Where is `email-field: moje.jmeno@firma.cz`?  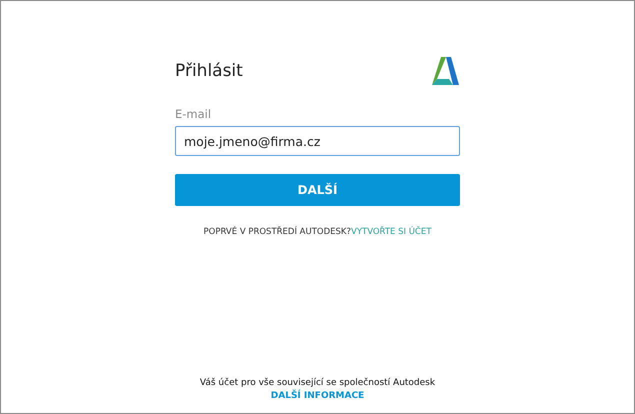 email-field: moje.jmeno@firma.cz is located at coordinates (317, 141).